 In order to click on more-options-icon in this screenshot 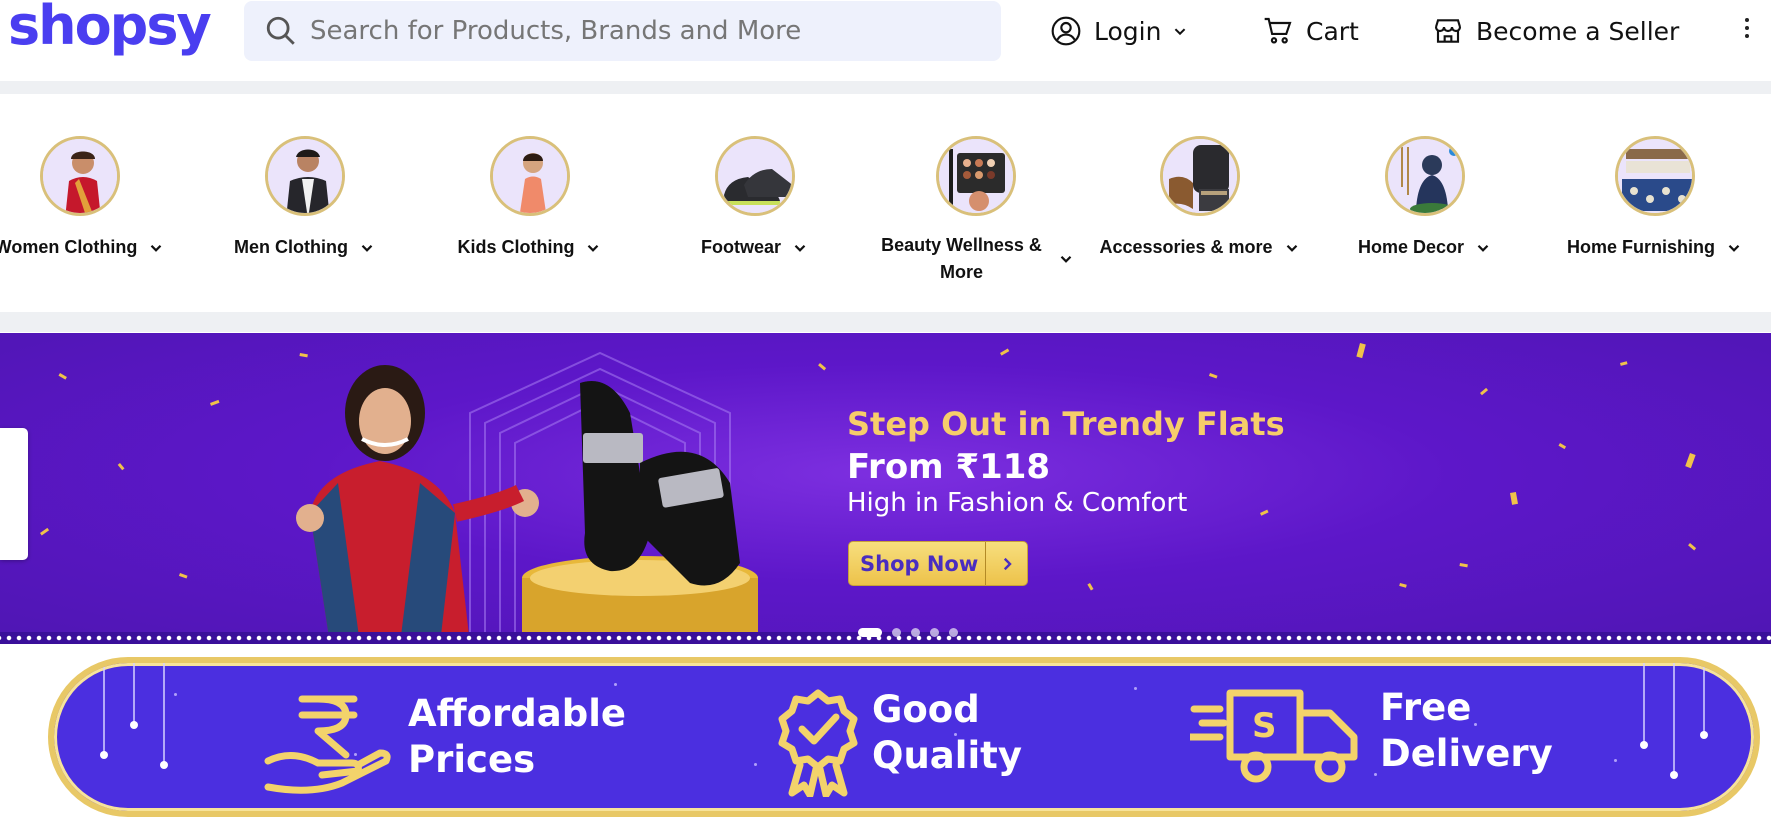, I will do `click(1747, 31)`.